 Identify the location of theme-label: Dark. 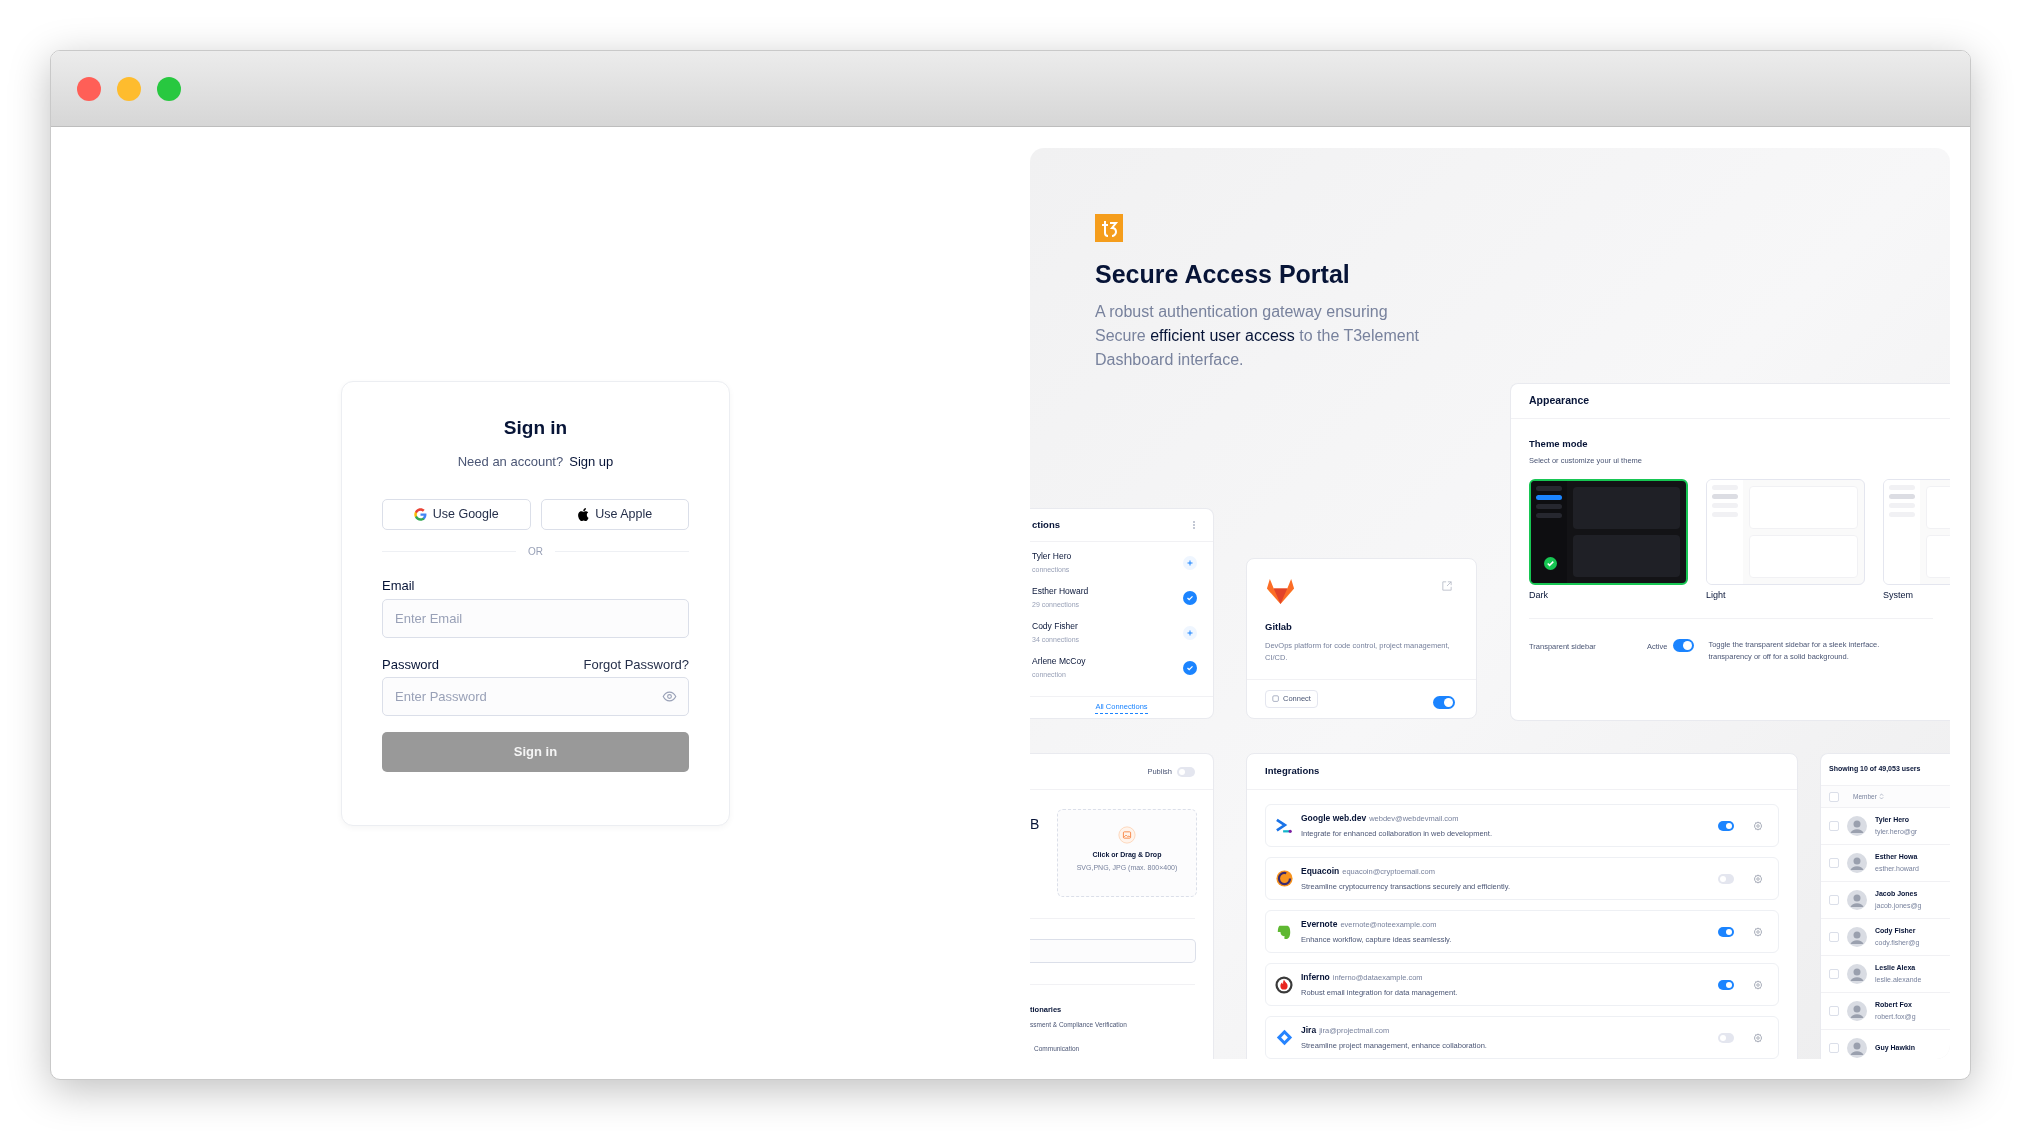
(1539, 595).